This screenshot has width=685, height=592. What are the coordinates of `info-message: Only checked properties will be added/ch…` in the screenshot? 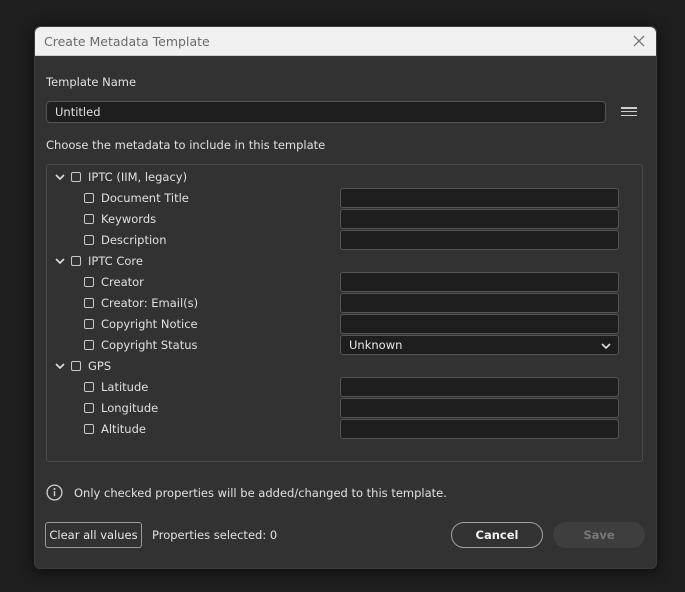 It's located at (260, 493).